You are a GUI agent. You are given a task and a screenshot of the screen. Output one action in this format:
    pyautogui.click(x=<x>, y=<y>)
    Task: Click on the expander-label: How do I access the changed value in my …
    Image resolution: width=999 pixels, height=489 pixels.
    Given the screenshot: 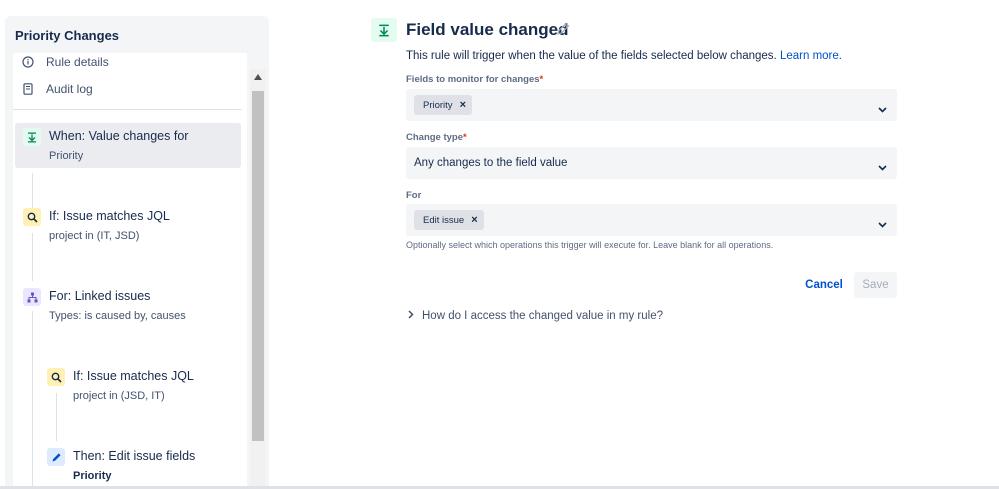 What is the action you would take?
    pyautogui.click(x=542, y=316)
    